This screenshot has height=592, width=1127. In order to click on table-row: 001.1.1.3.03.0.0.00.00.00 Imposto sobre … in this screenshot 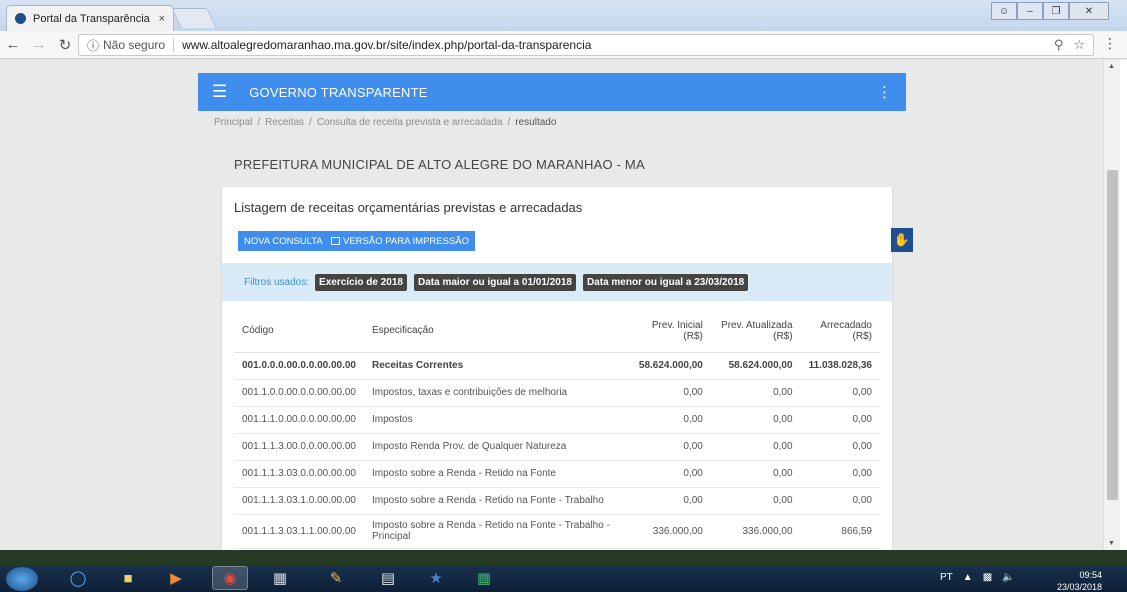, I will do `click(557, 474)`.